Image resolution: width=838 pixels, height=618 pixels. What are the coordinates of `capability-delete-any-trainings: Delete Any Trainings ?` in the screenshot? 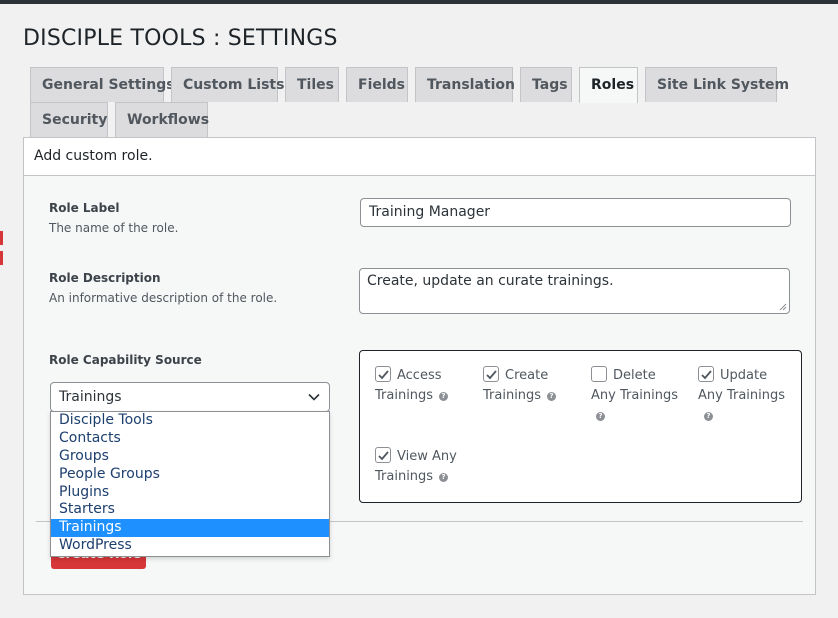 It's located at (634, 396).